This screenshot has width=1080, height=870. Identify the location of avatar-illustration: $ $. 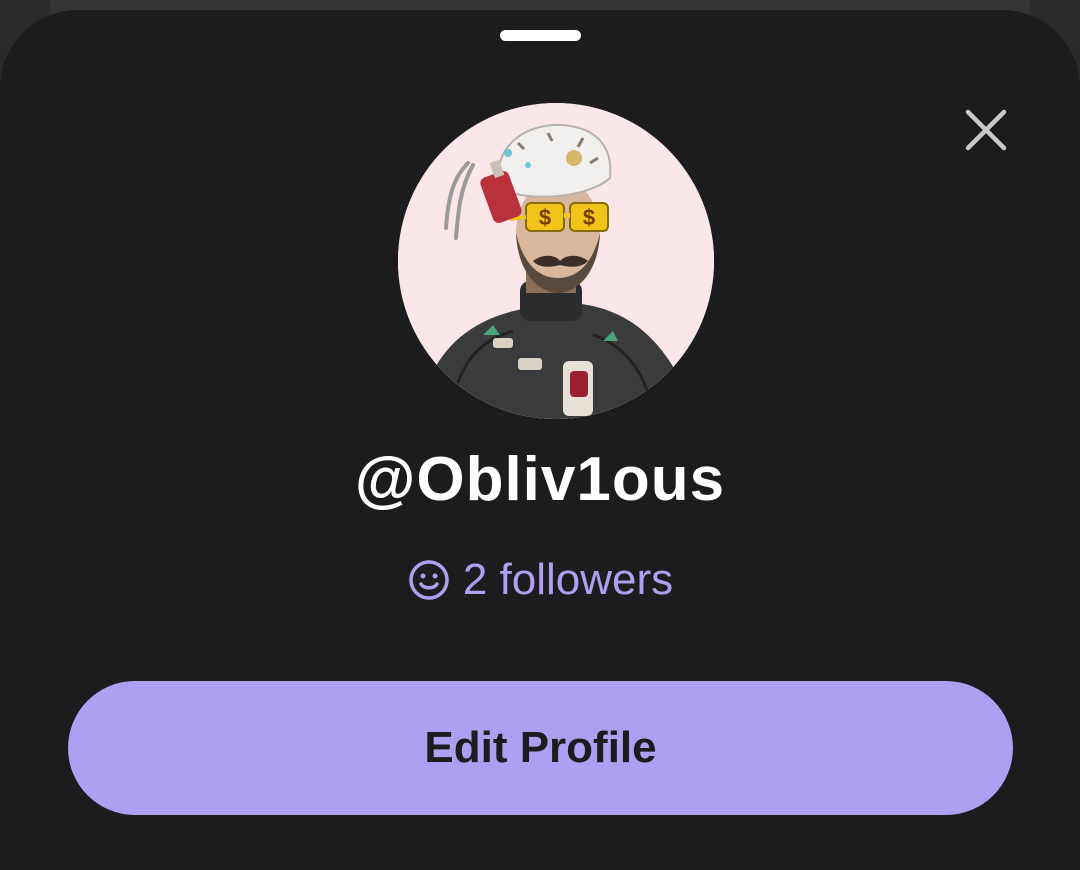
(556, 261).